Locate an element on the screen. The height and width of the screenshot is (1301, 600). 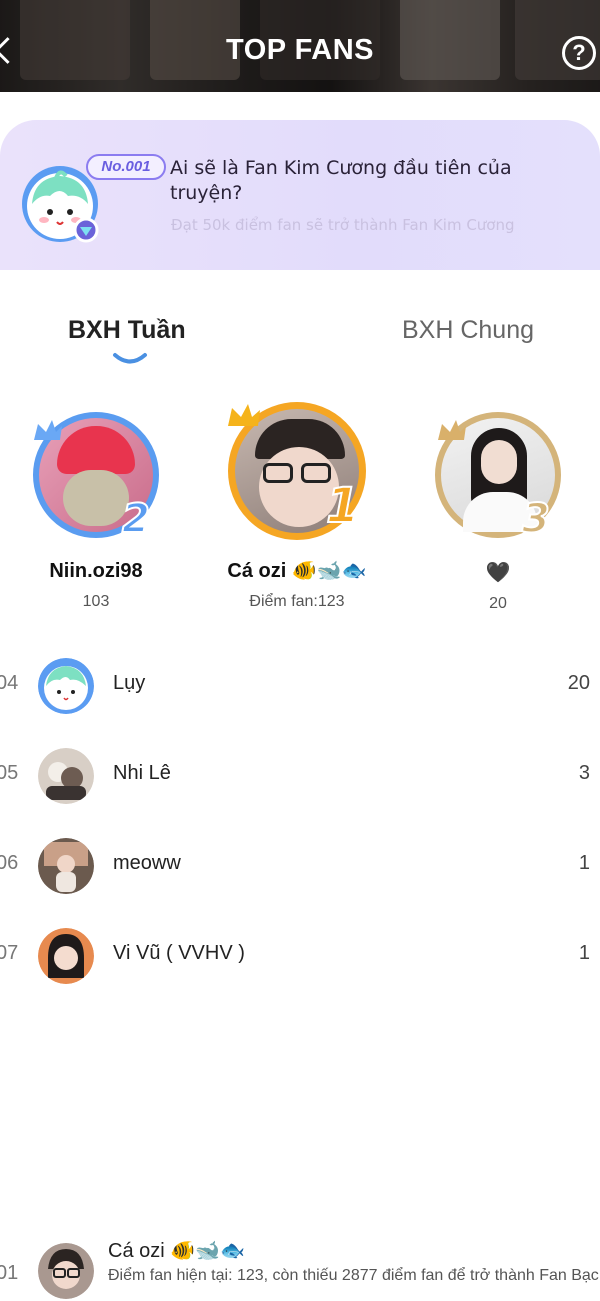
rank-number: 1 is located at coordinates (342, 506).